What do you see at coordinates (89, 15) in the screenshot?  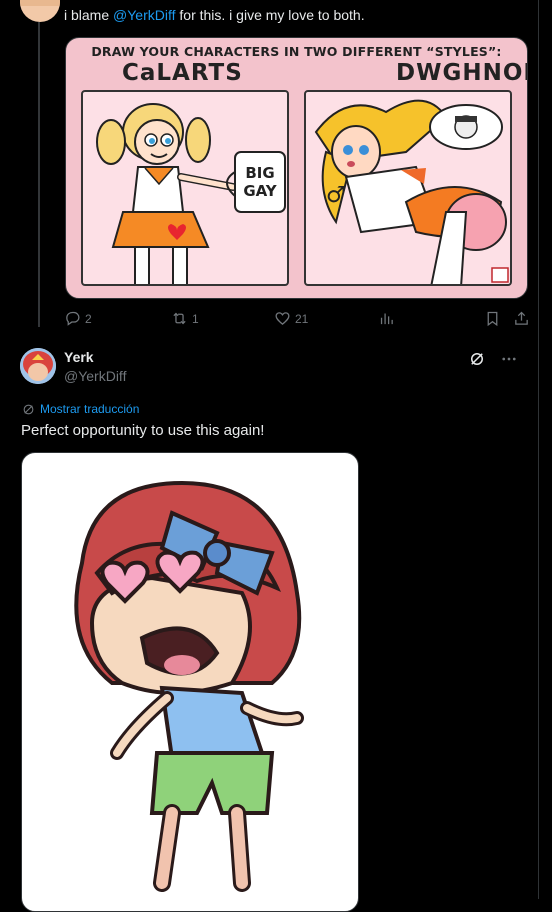 I see `reply-text-before: i blame` at bounding box center [89, 15].